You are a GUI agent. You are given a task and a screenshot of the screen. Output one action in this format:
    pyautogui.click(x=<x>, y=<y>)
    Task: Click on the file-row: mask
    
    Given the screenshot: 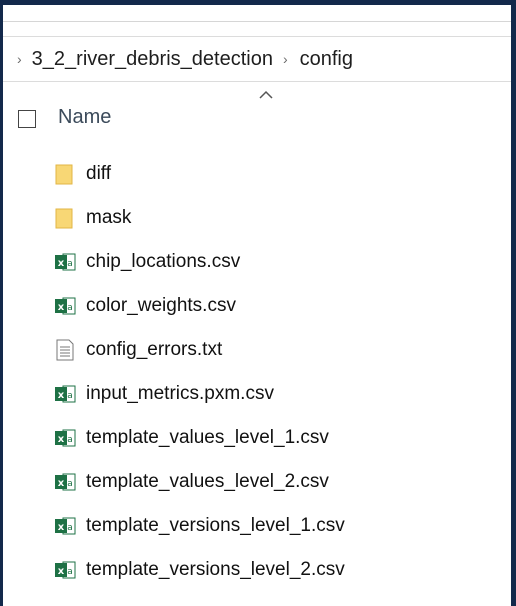 What is the action you would take?
    pyautogui.click(x=92, y=218)
    